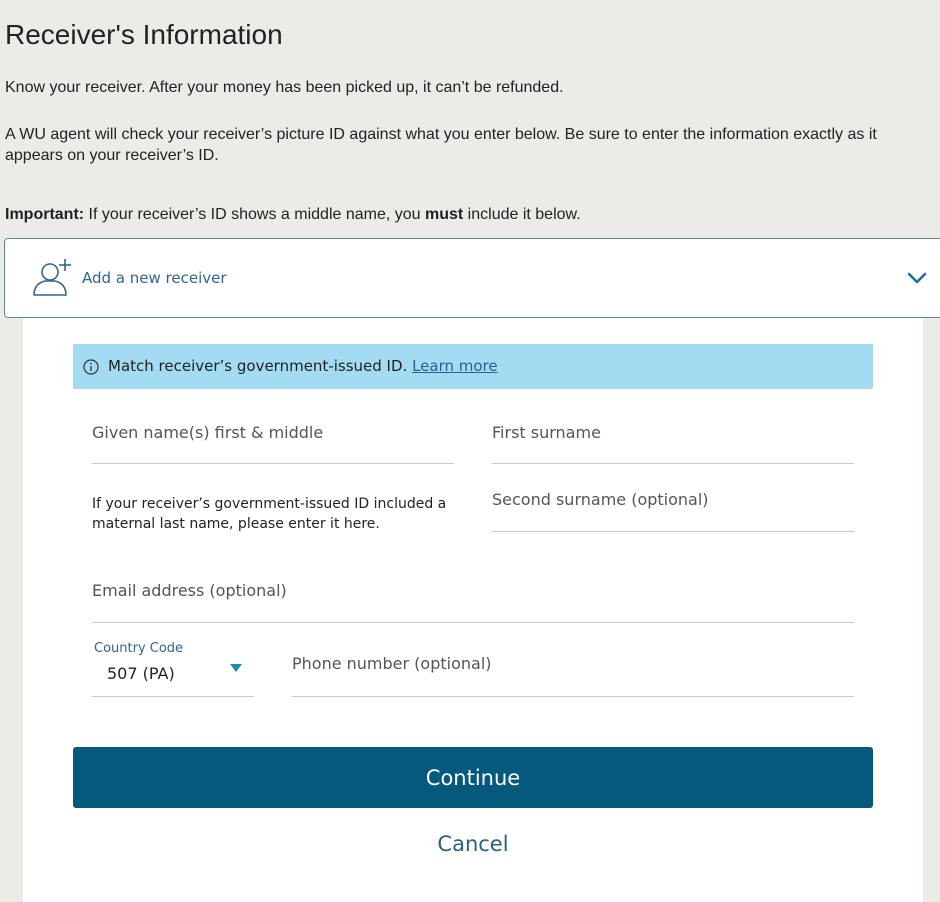 The width and height of the screenshot is (940, 902). I want to click on phone-placeholder: Phone number (optional), so click(392, 663).